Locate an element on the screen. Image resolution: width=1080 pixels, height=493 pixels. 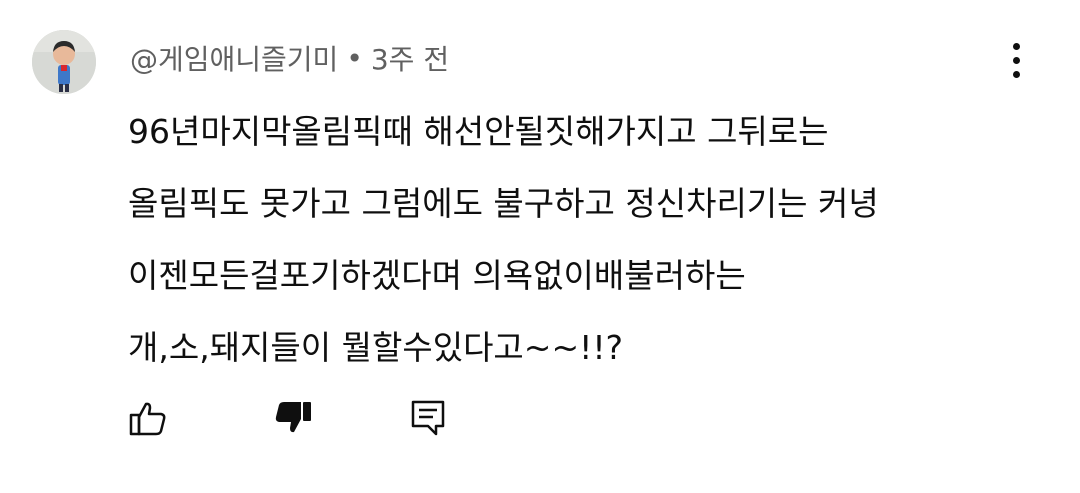
comment-reply-icon is located at coordinates (428, 418).